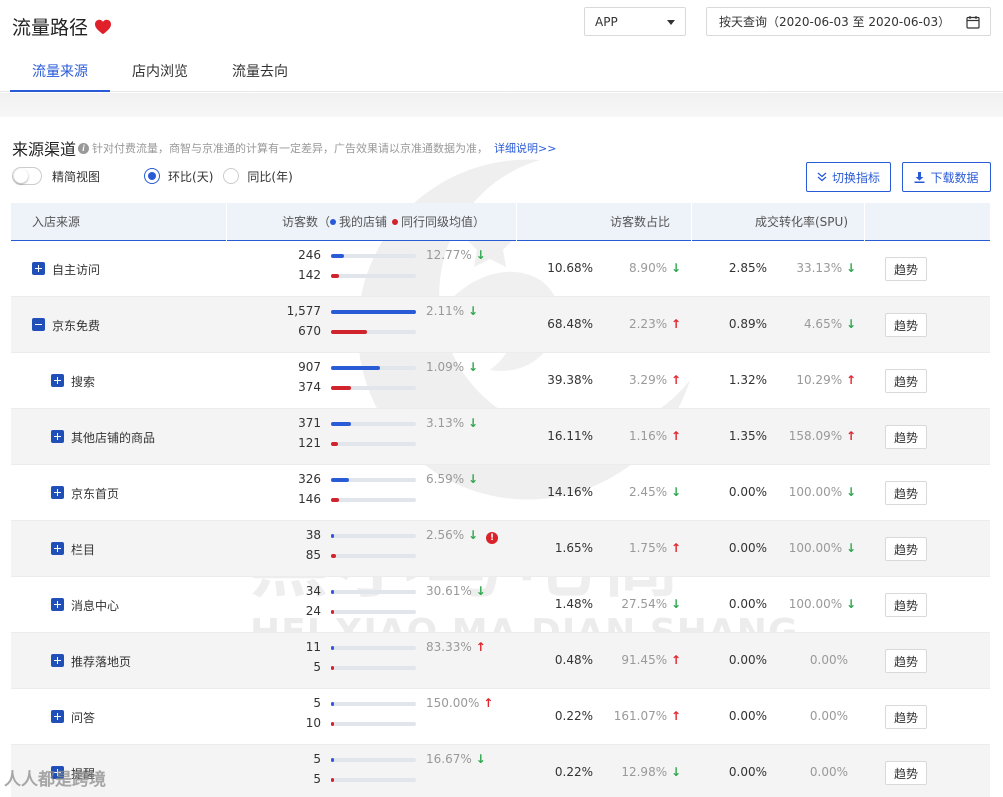 This screenshot has height=797, width=1003. Describe the element at coordinates (835, 22) in the screenshot. I see `date-range-value: 按天查询（2020-06-03 至 2020-06-03）` at that location.